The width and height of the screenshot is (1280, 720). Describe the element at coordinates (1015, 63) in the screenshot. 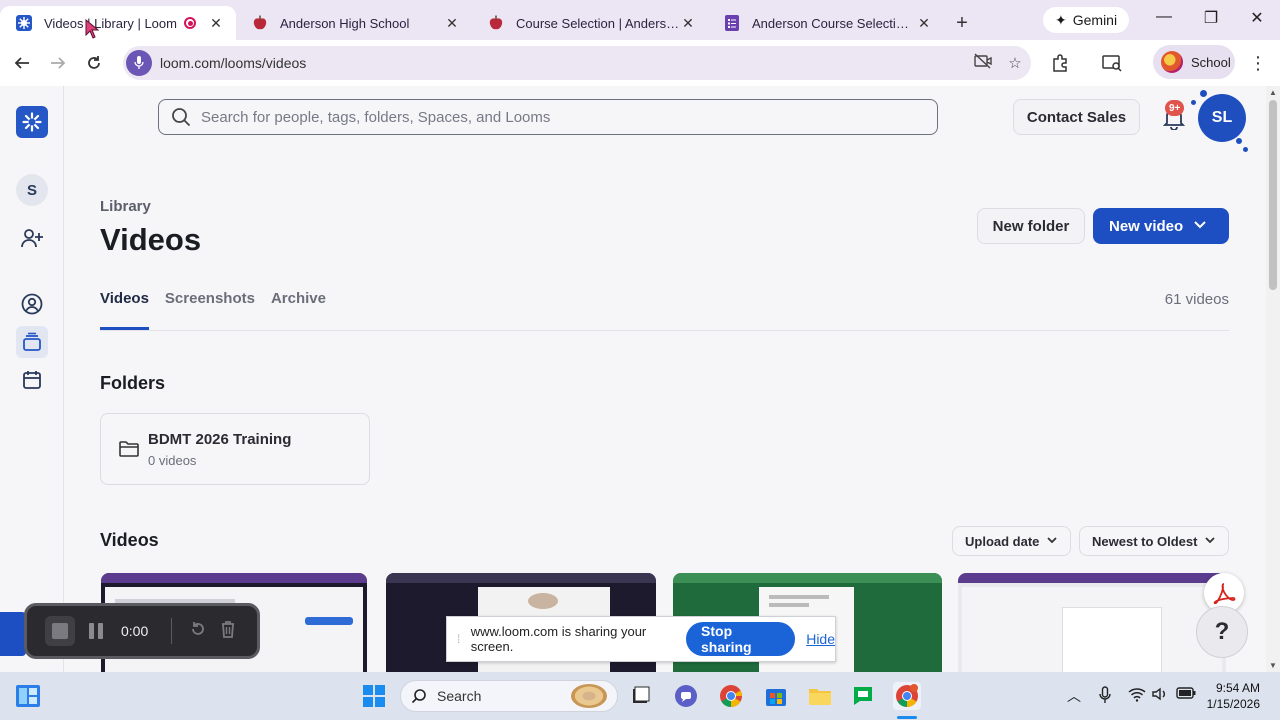

I see `bookmark-star-icon: ☆` at that location.